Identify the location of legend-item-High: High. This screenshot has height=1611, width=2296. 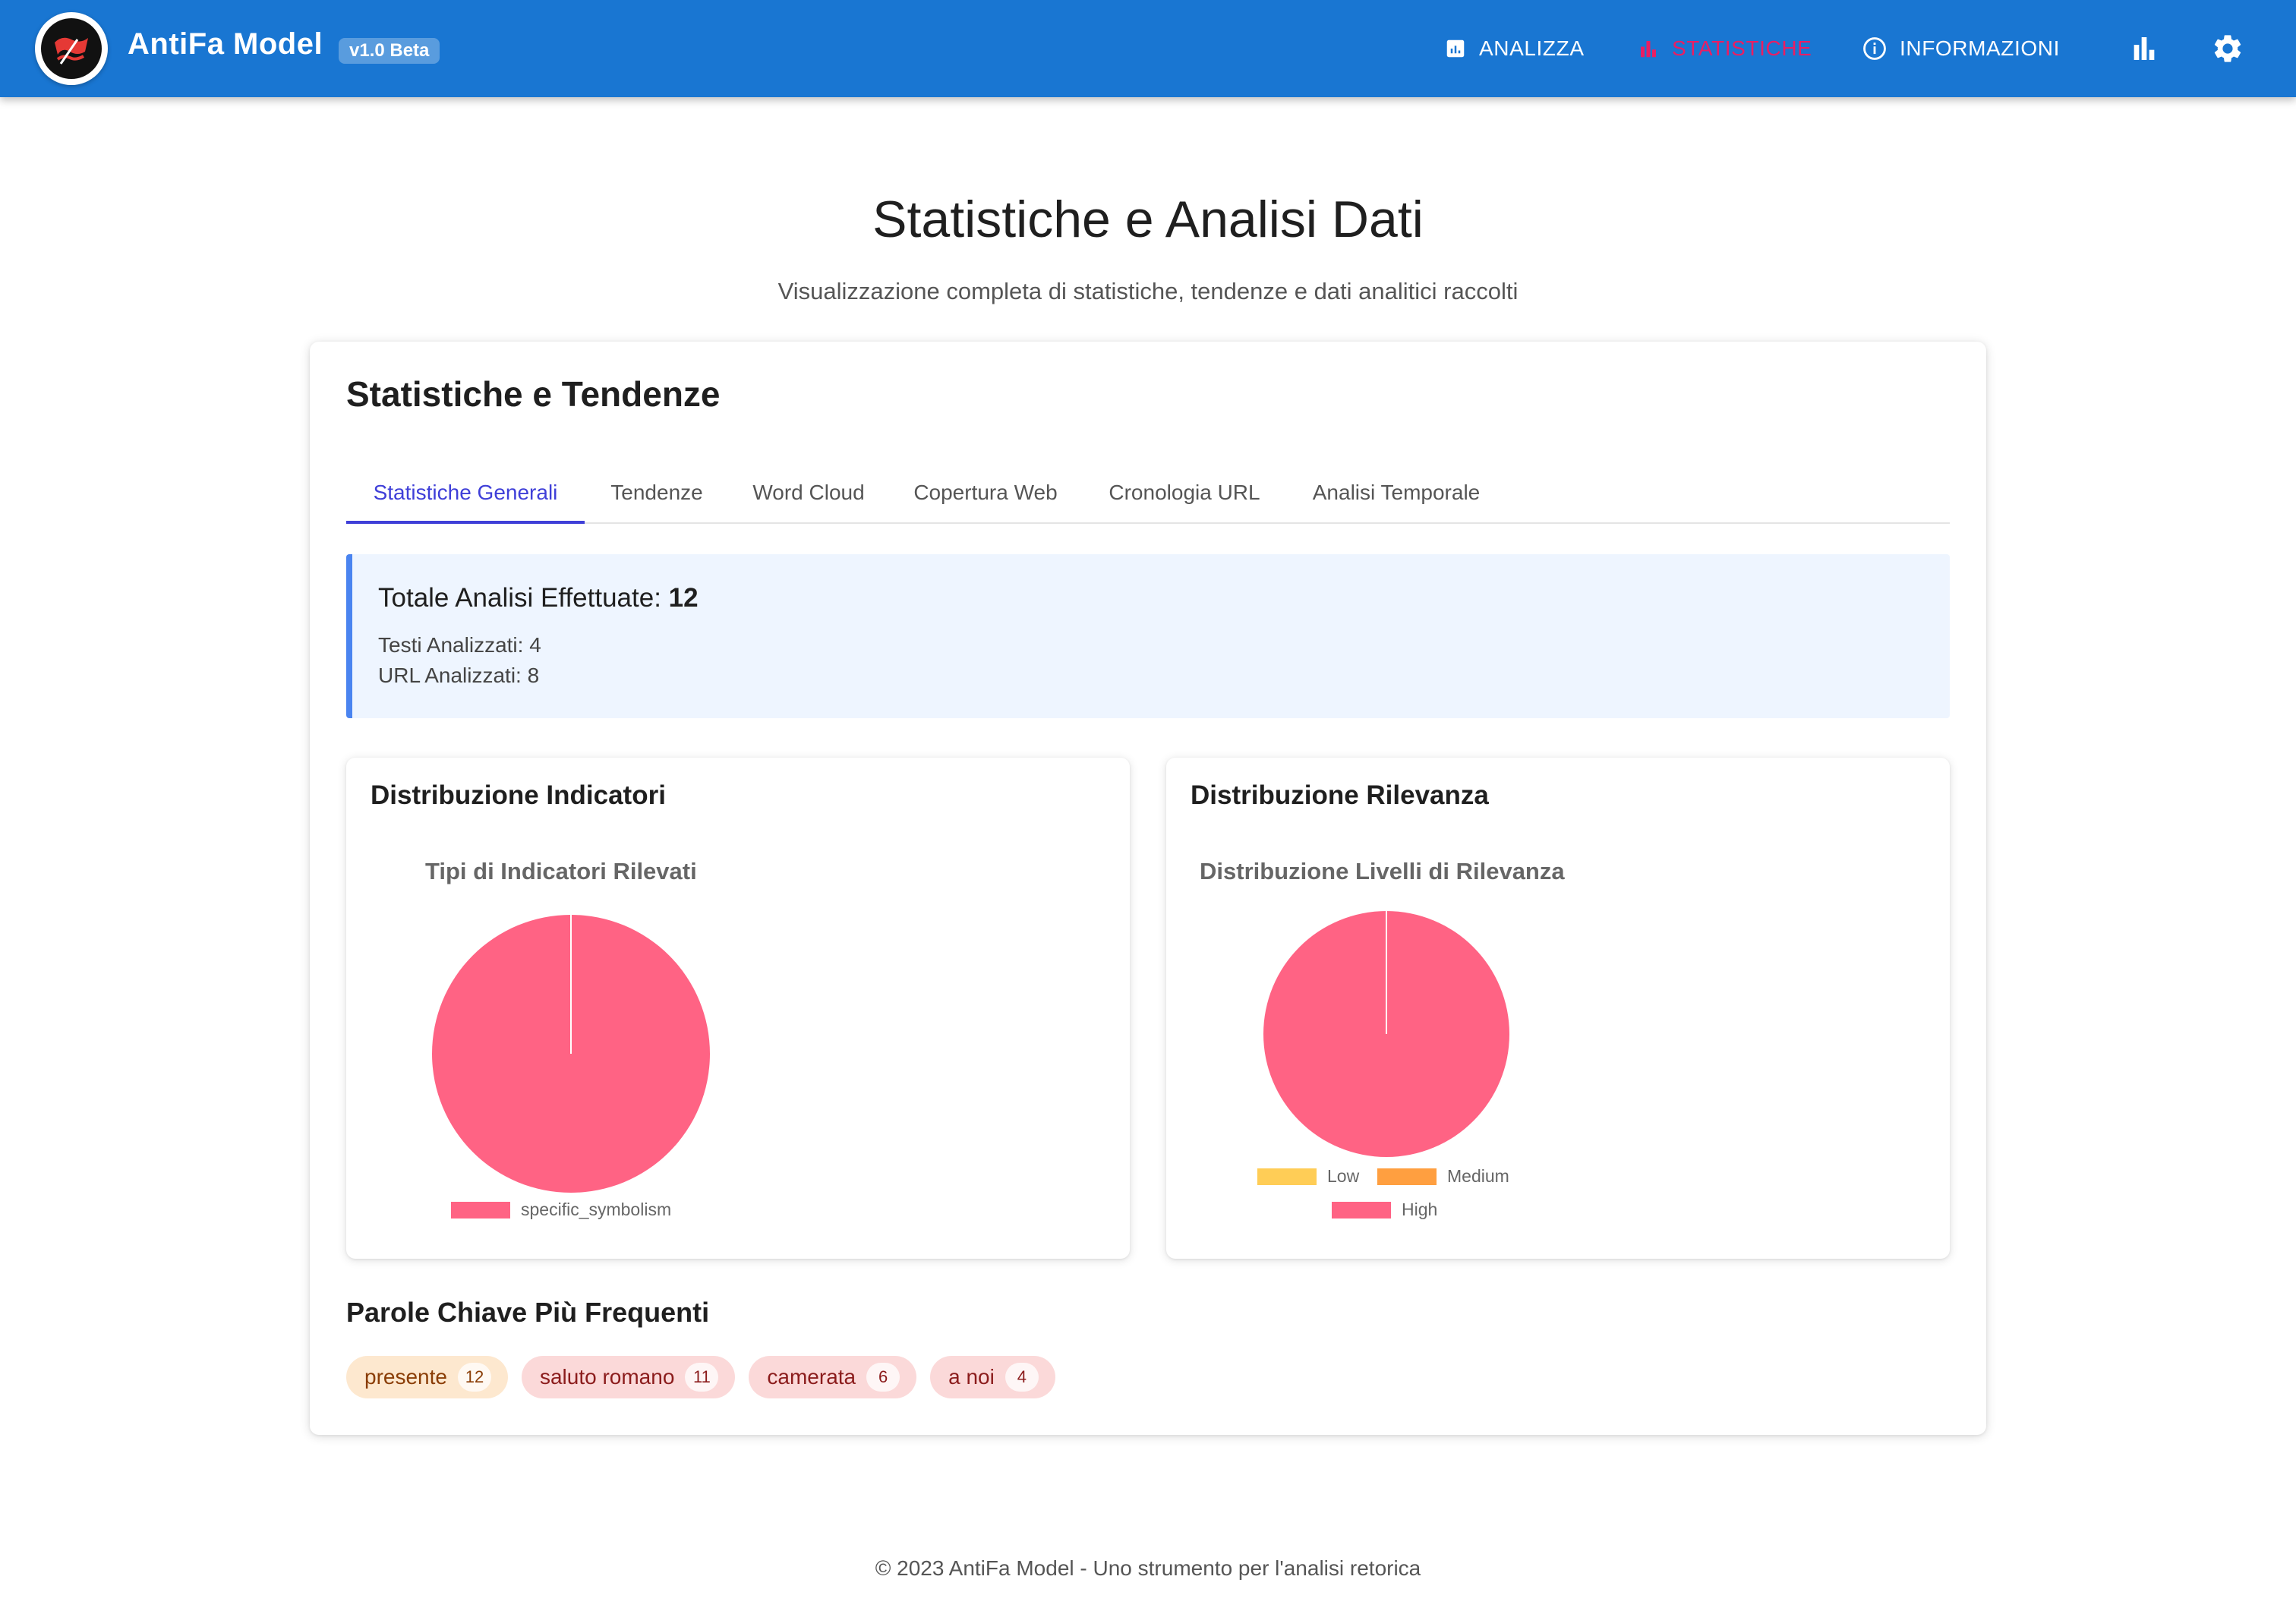
(1384, 1210).